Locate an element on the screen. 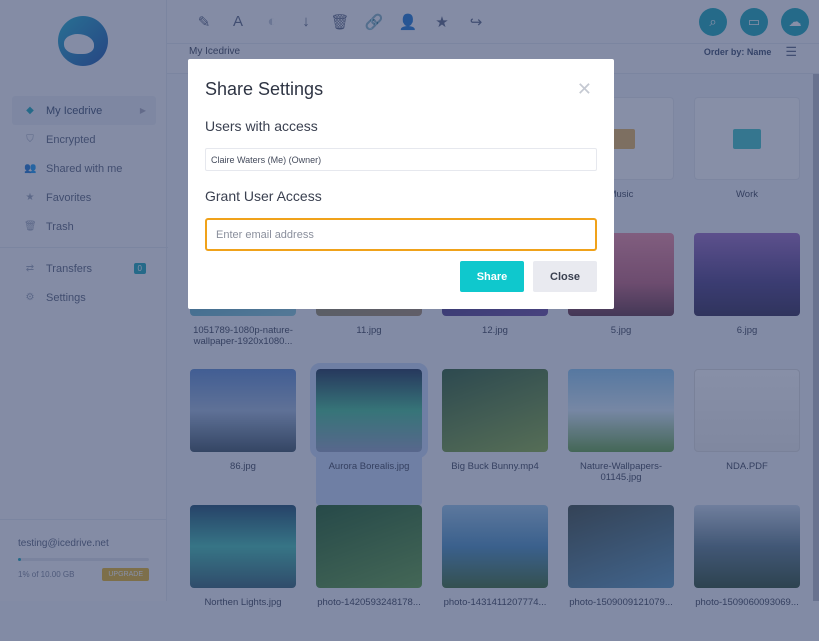  close-icon: ✕ is located at coordinates (584, 89).